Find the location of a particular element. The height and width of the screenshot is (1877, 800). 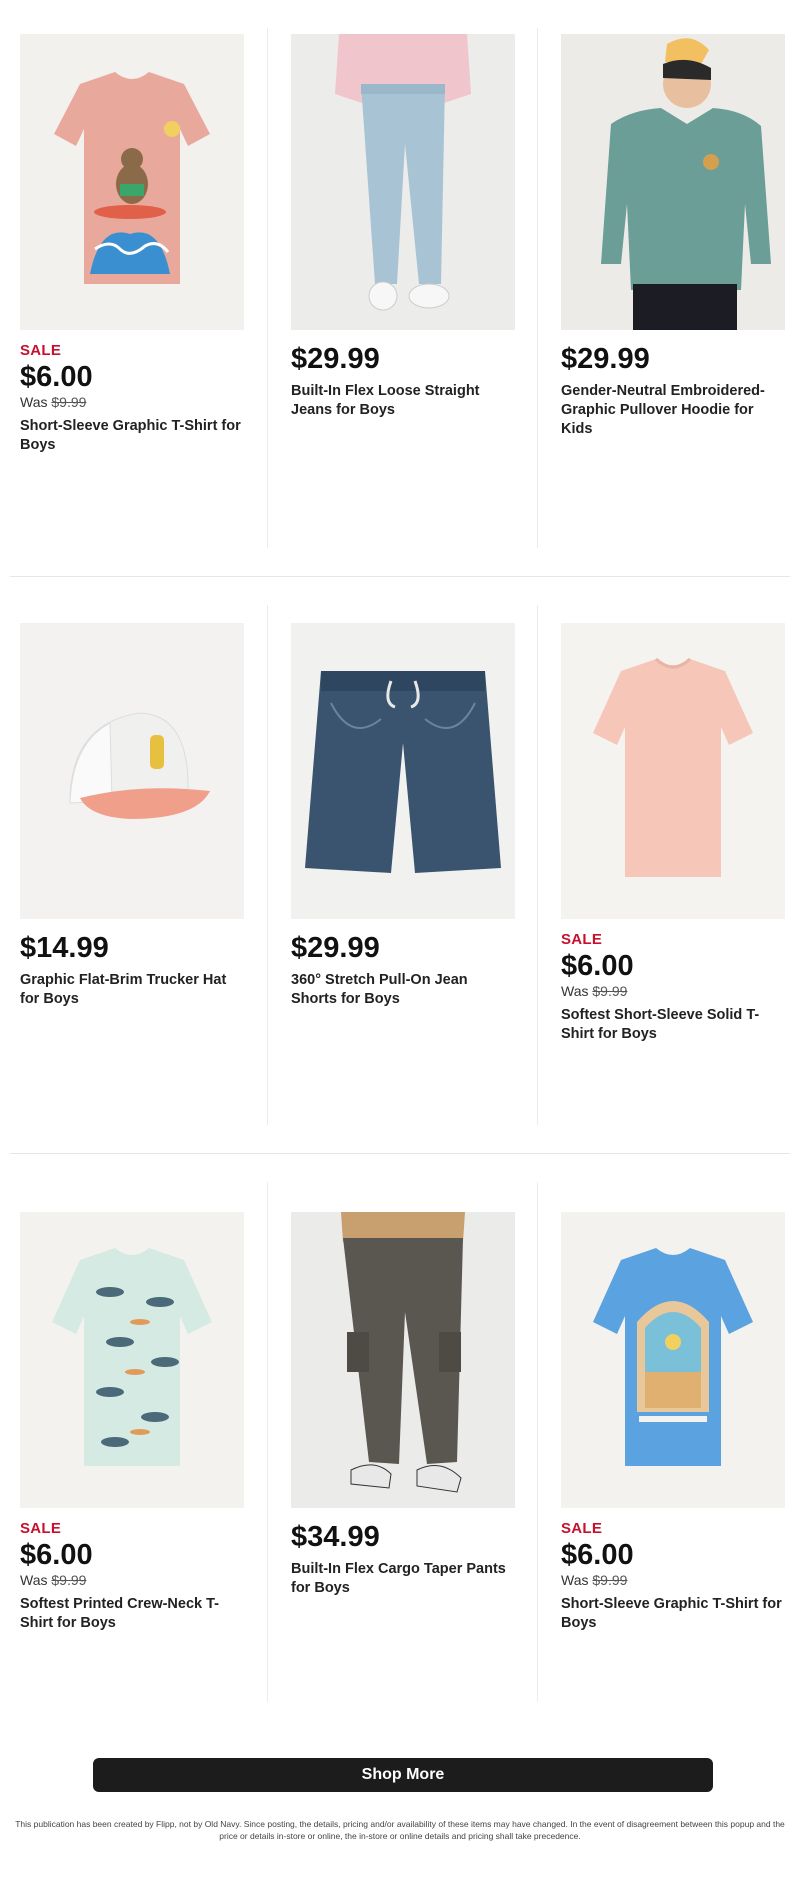

tshirt-printed-icon is located at coordinates (132, 1360).